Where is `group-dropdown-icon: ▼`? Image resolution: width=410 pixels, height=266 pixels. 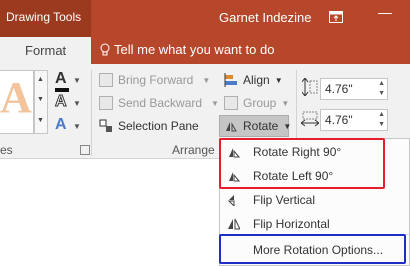
group-dropdown-icon: ▼ is located at coordinates (285, 103).